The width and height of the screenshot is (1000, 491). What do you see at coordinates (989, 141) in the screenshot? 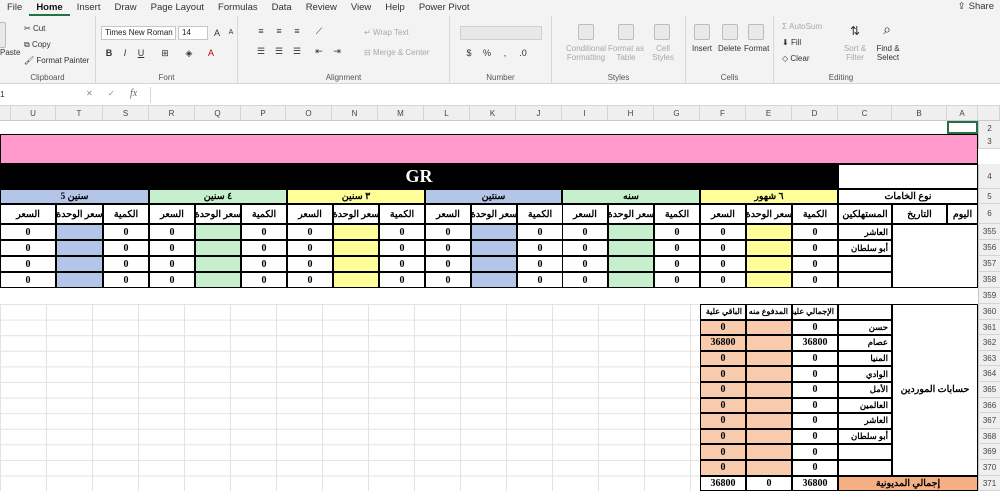
I see `row-header: 3` at bounding box center [989, 141].